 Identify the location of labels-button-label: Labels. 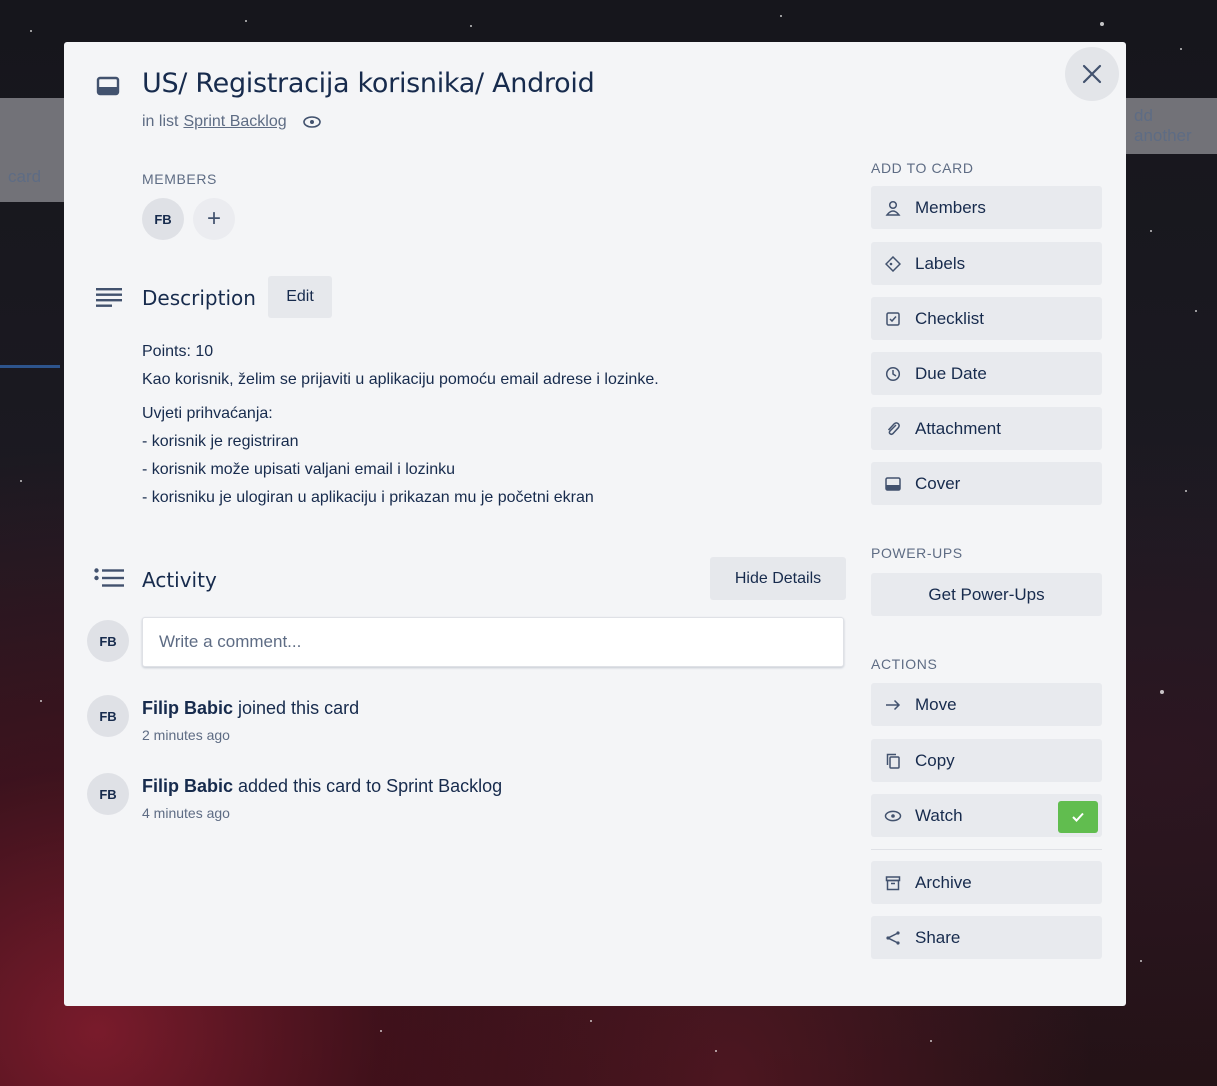
(940, 263).